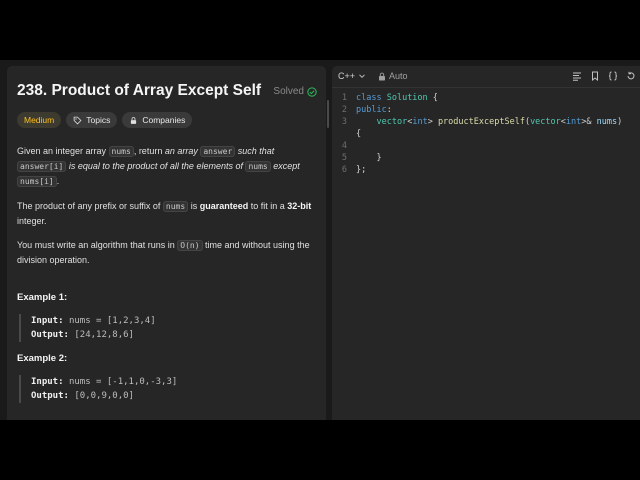 The height and width of the screenshot is (480, 640). I want to click on input-value: nums = [-1,1,0,-3,3], so click(123, 382).